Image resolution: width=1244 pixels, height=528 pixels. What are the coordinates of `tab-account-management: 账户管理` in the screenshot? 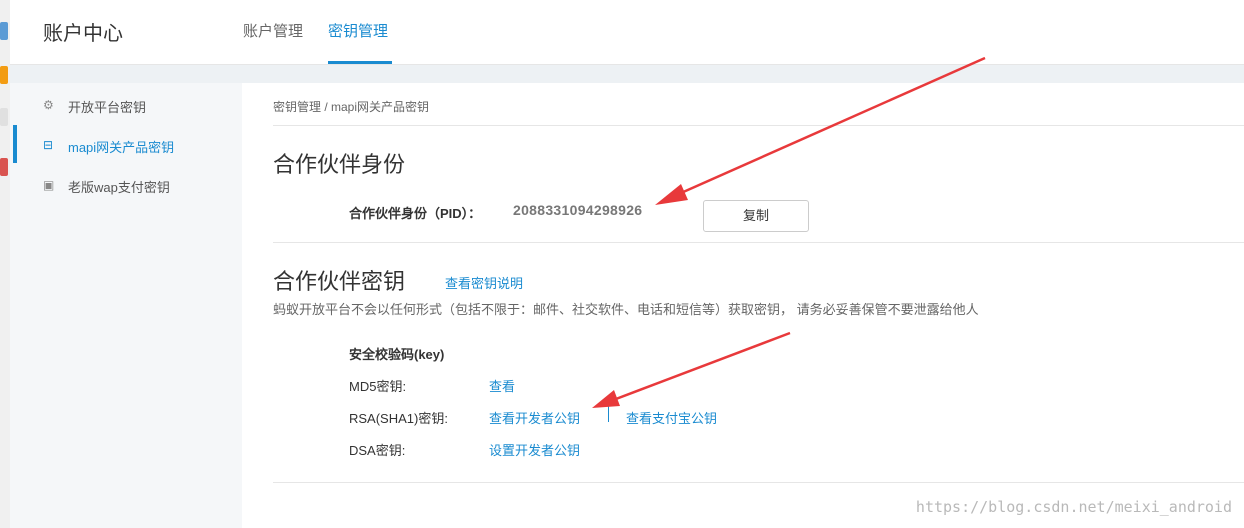 It's located at (273, 30).